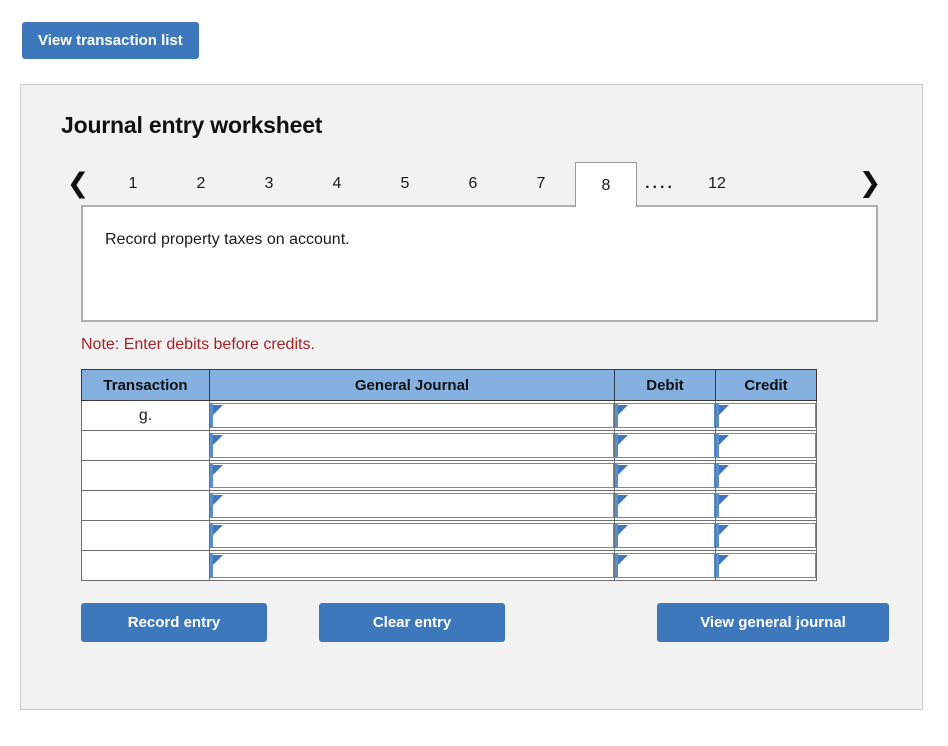  I want to click on tab-7: 7, so click(541, 183).